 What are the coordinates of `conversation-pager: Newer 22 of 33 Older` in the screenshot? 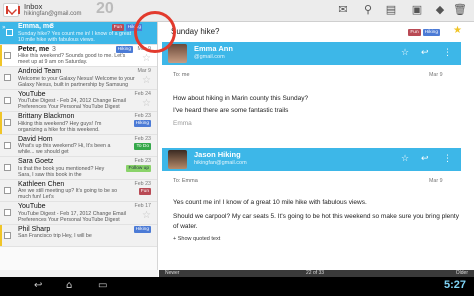 It's located at (316, 273).